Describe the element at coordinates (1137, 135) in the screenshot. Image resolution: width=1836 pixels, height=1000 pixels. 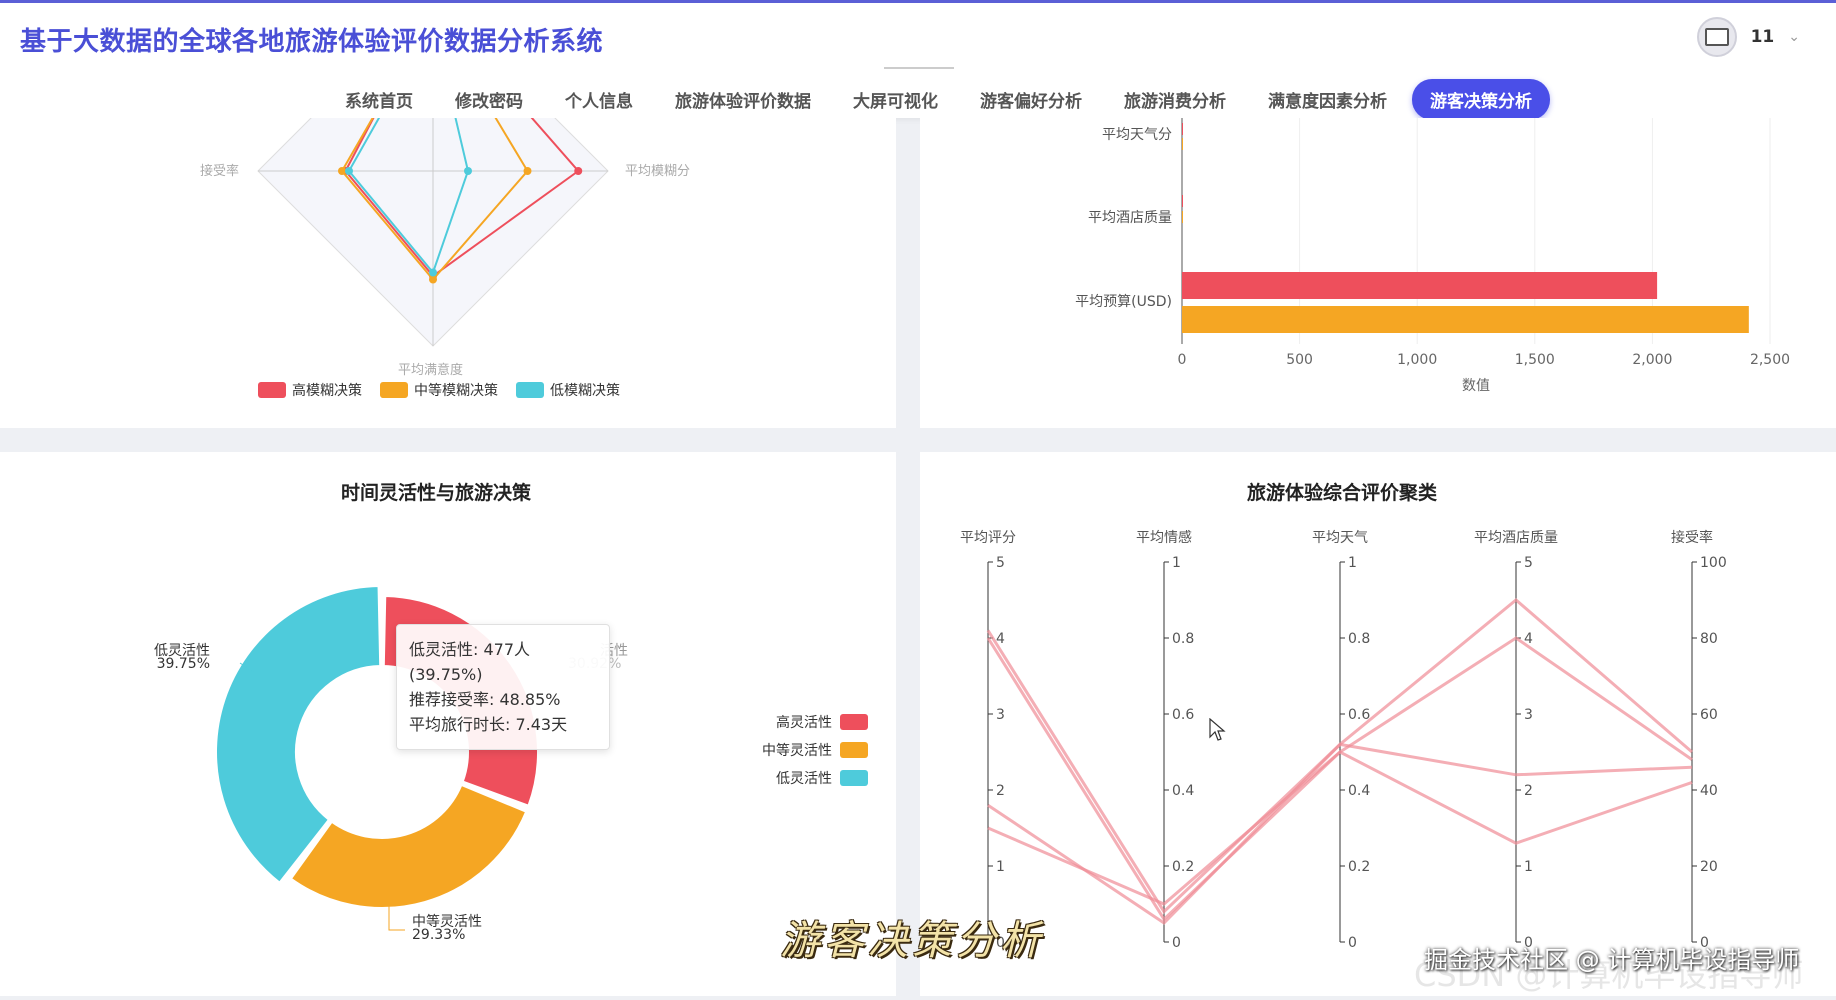
I see `hbar-cat-weather: 平均天气分` at that location.